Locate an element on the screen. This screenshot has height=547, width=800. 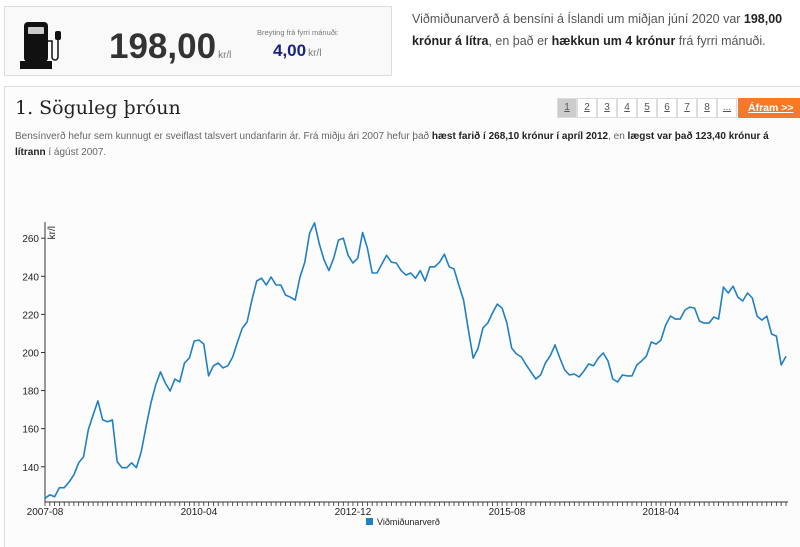
x-tick-label: 2018-04 is located at coordinates (661, 512).